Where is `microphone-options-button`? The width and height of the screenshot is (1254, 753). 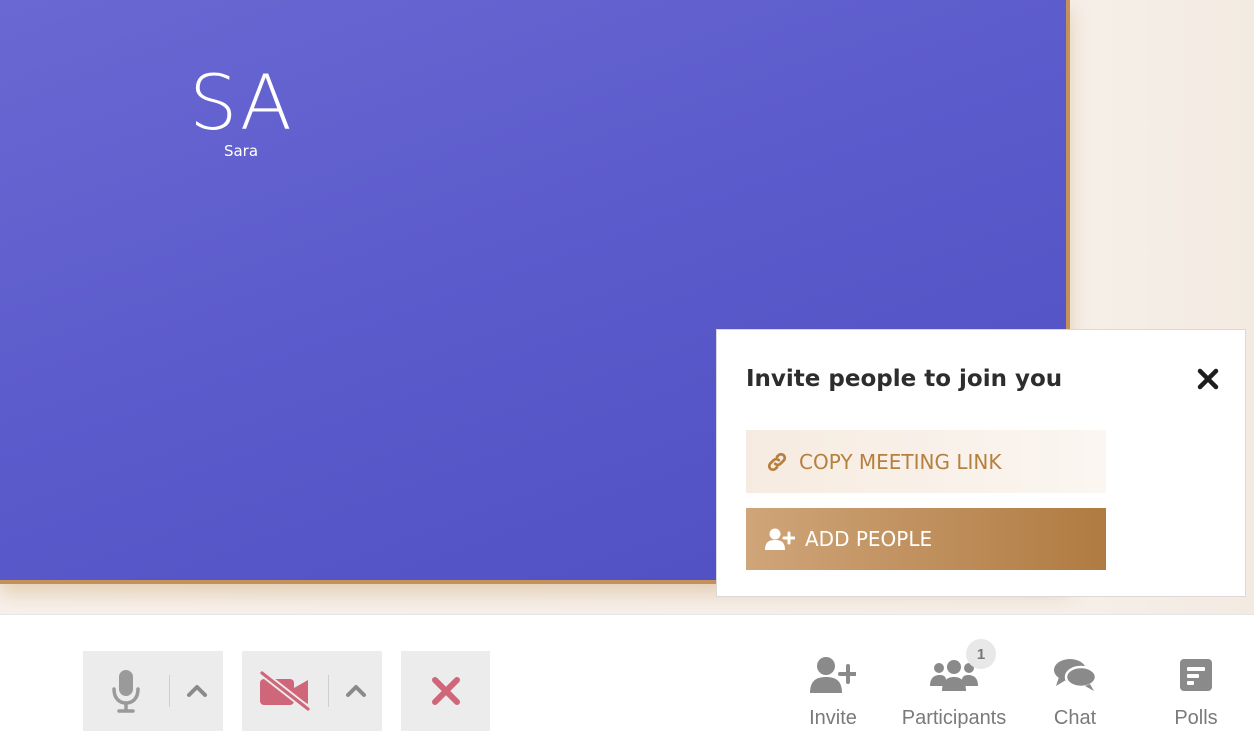
microphone-options-button is located at coordinates (196, 691).